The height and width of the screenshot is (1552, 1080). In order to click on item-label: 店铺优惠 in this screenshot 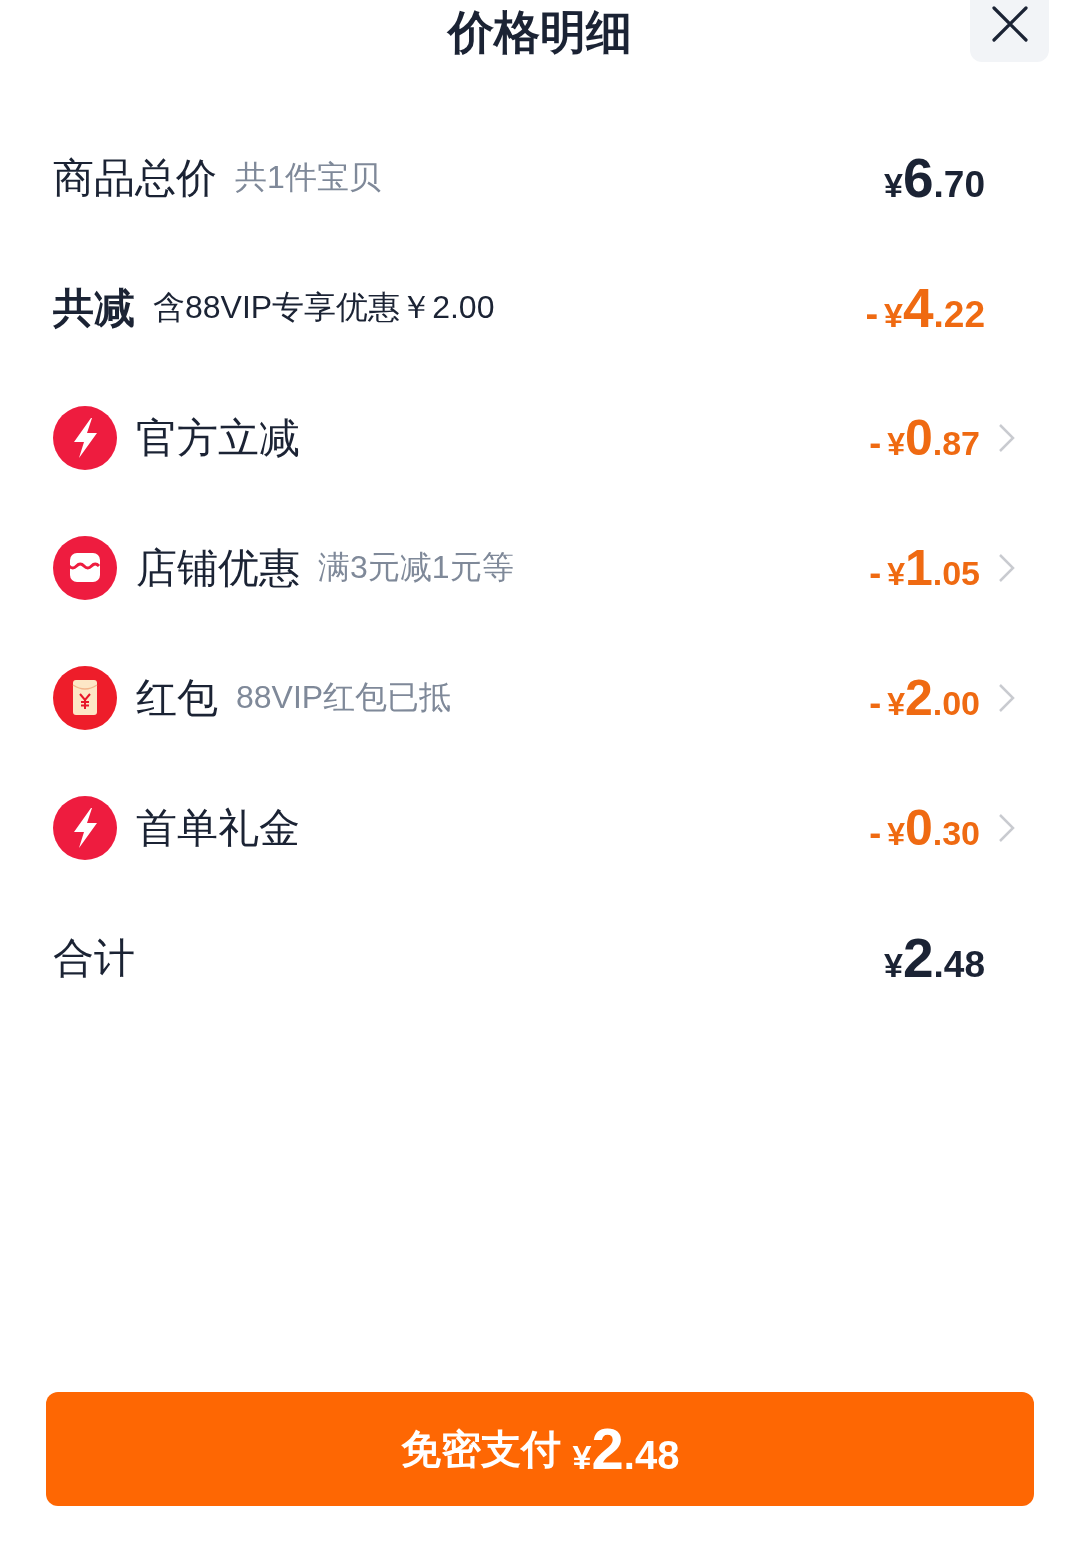, I will do `click(218, 568)`.